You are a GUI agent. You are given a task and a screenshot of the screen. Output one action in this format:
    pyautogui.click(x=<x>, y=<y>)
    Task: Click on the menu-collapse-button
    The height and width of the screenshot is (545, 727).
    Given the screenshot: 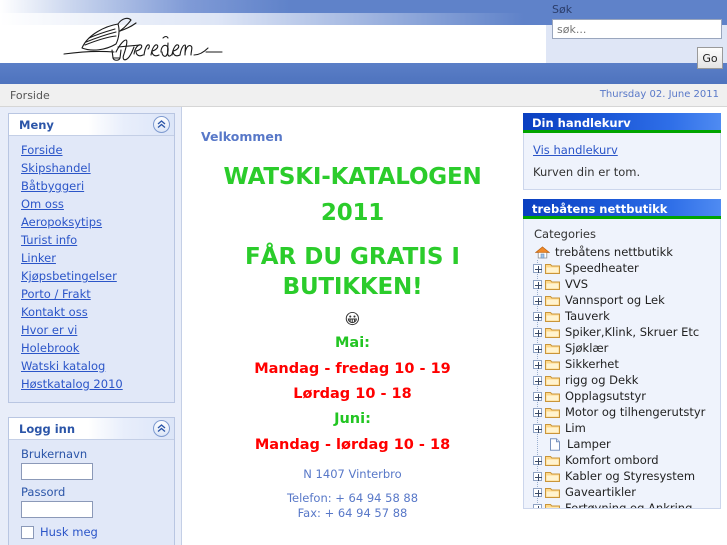 What is the action you would take?
    pyautogui.click(x=161, y=124)
    